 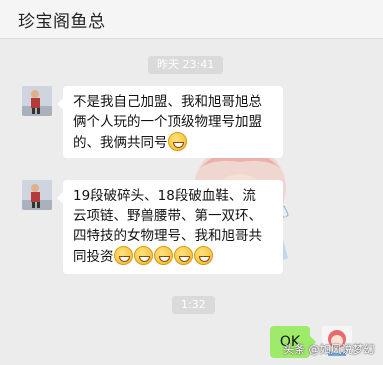 What do you see at coordinates (93, 257) in the screenshot?
I see `message-line: 同投资` at bounding box center [93, 257].